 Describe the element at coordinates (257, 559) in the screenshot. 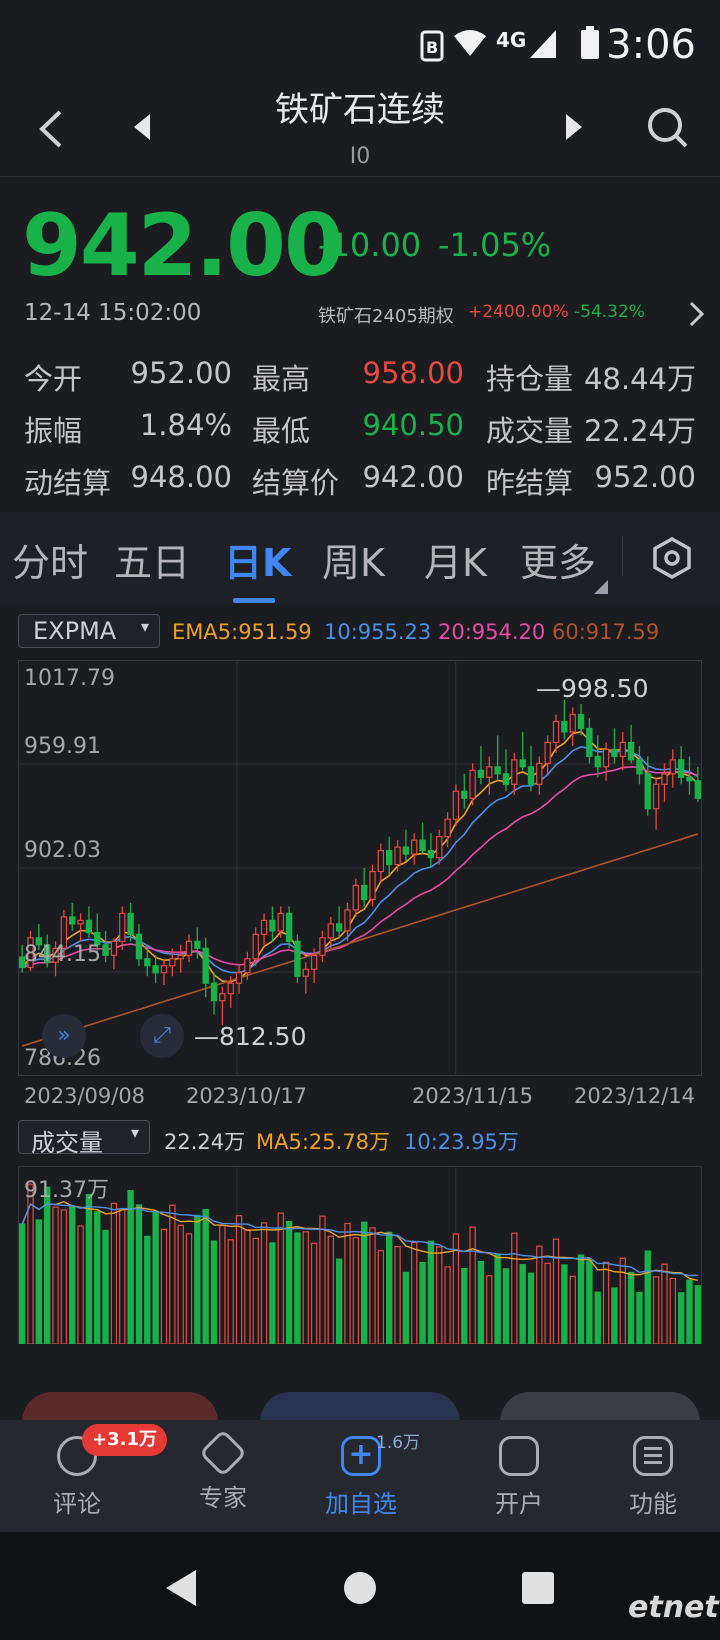

I see `tab-daily-k: 日K` at that location.